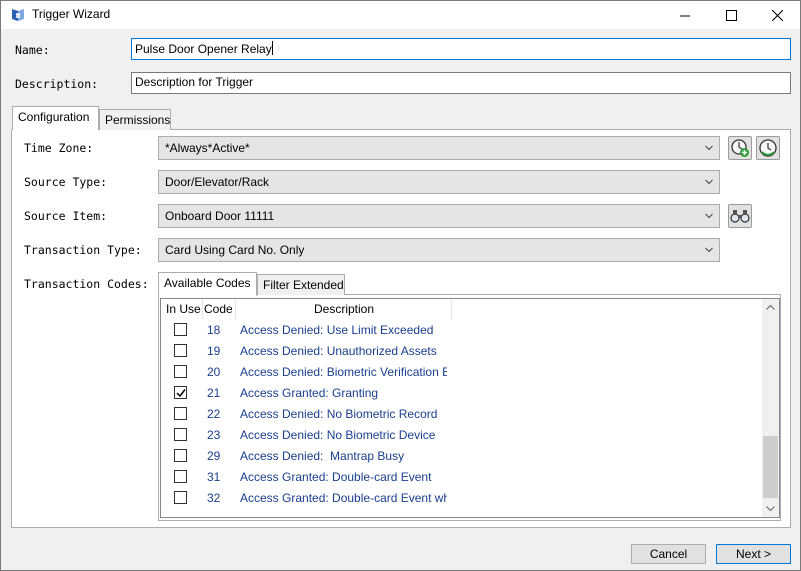 The height and width of the screenshot is (571, 801). What do you see at coordinates (770, 508) in the screenshot?
I see `scroll-down-icon` at bounding box center [770, 508].